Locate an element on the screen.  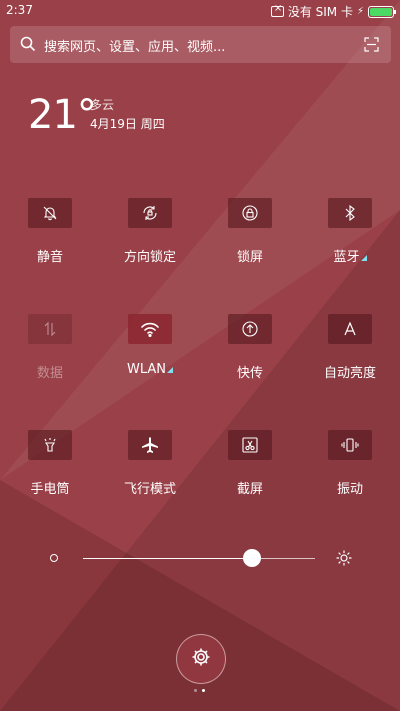
toggle-label: 静音 is located at coordinates (49, 257).